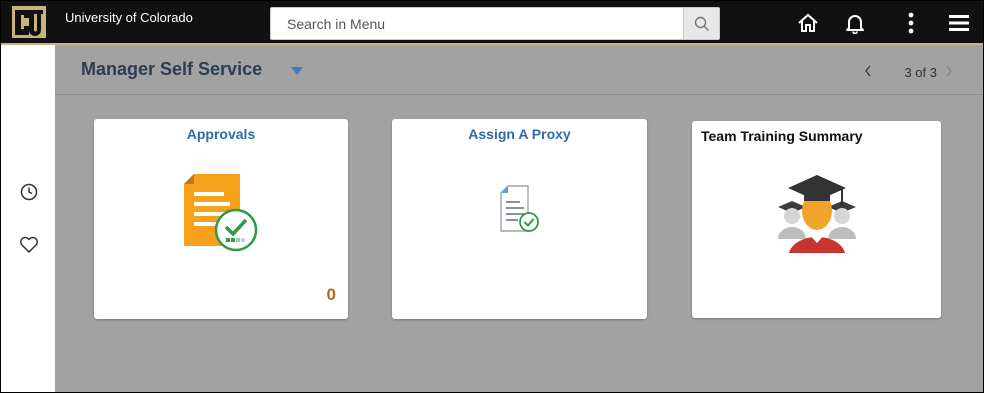 Image resolution: width=984 pixels, height=393 pixels. I want to click on home-button, so click(808, 23).